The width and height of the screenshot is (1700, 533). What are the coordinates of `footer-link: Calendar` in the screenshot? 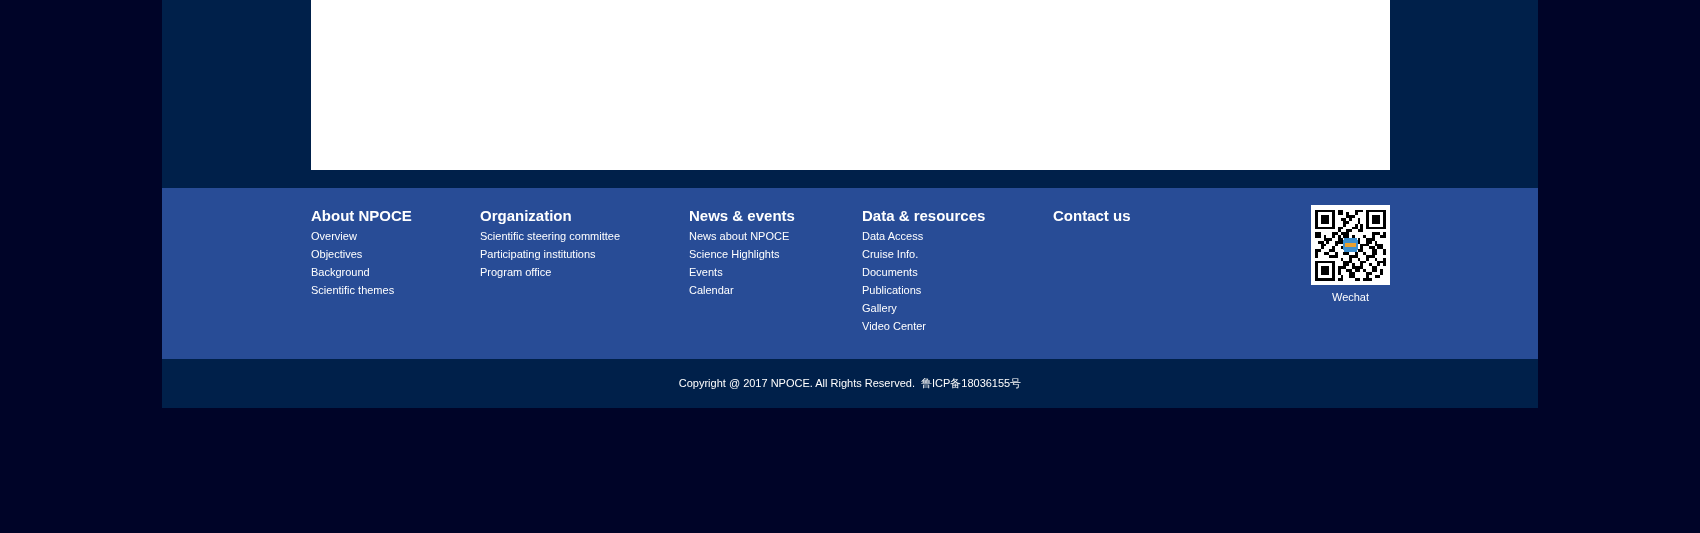 It's located at (775, 290).